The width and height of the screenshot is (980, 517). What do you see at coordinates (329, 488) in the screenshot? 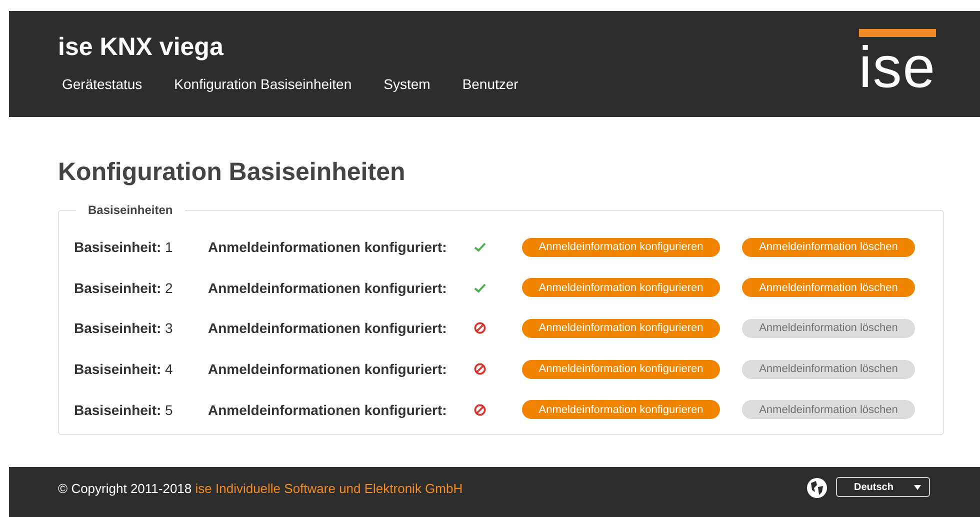
I see `company-link: ise Individuelle Software und Elektronik GmbH` at bounding box center [329, 488].